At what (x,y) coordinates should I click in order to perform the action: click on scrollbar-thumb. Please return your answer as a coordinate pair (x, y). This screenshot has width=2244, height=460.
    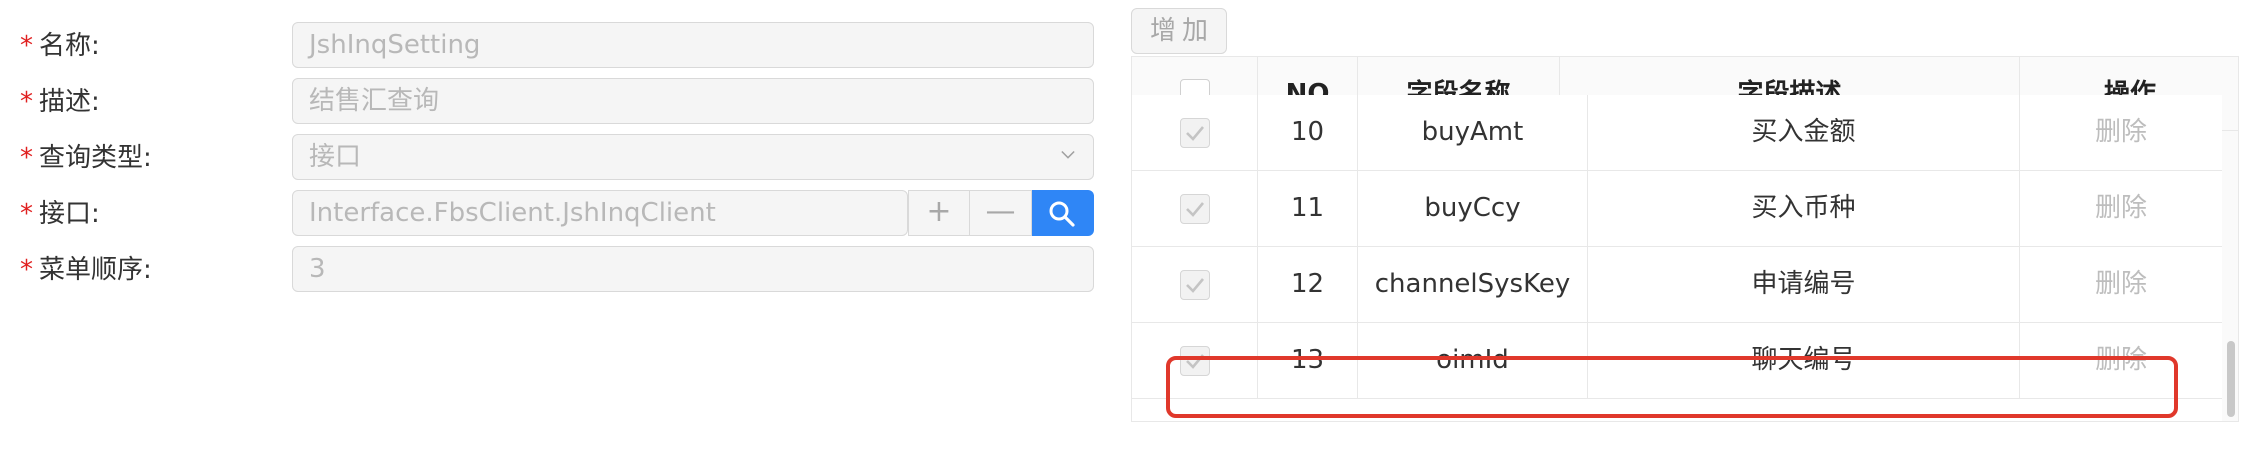
    Looking at the image, I should click on (2231, 379).